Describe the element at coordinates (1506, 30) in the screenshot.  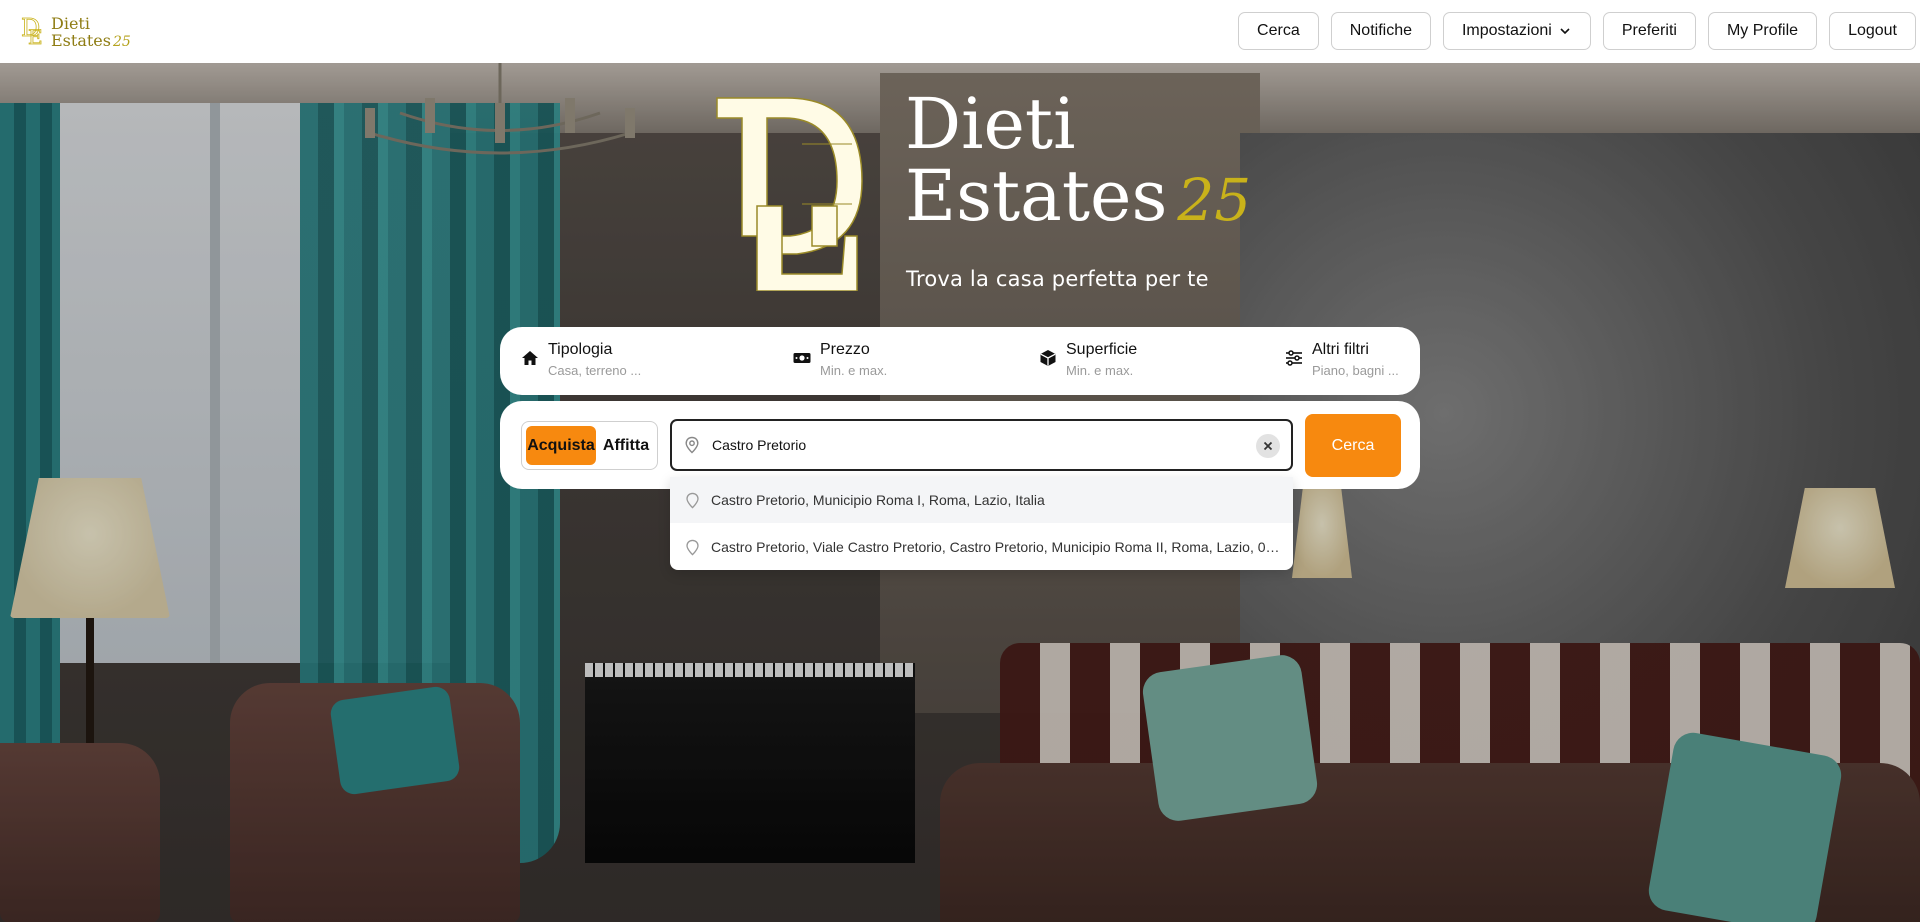
I see `nav-impostazioni-label: Impostazioni` at that location.